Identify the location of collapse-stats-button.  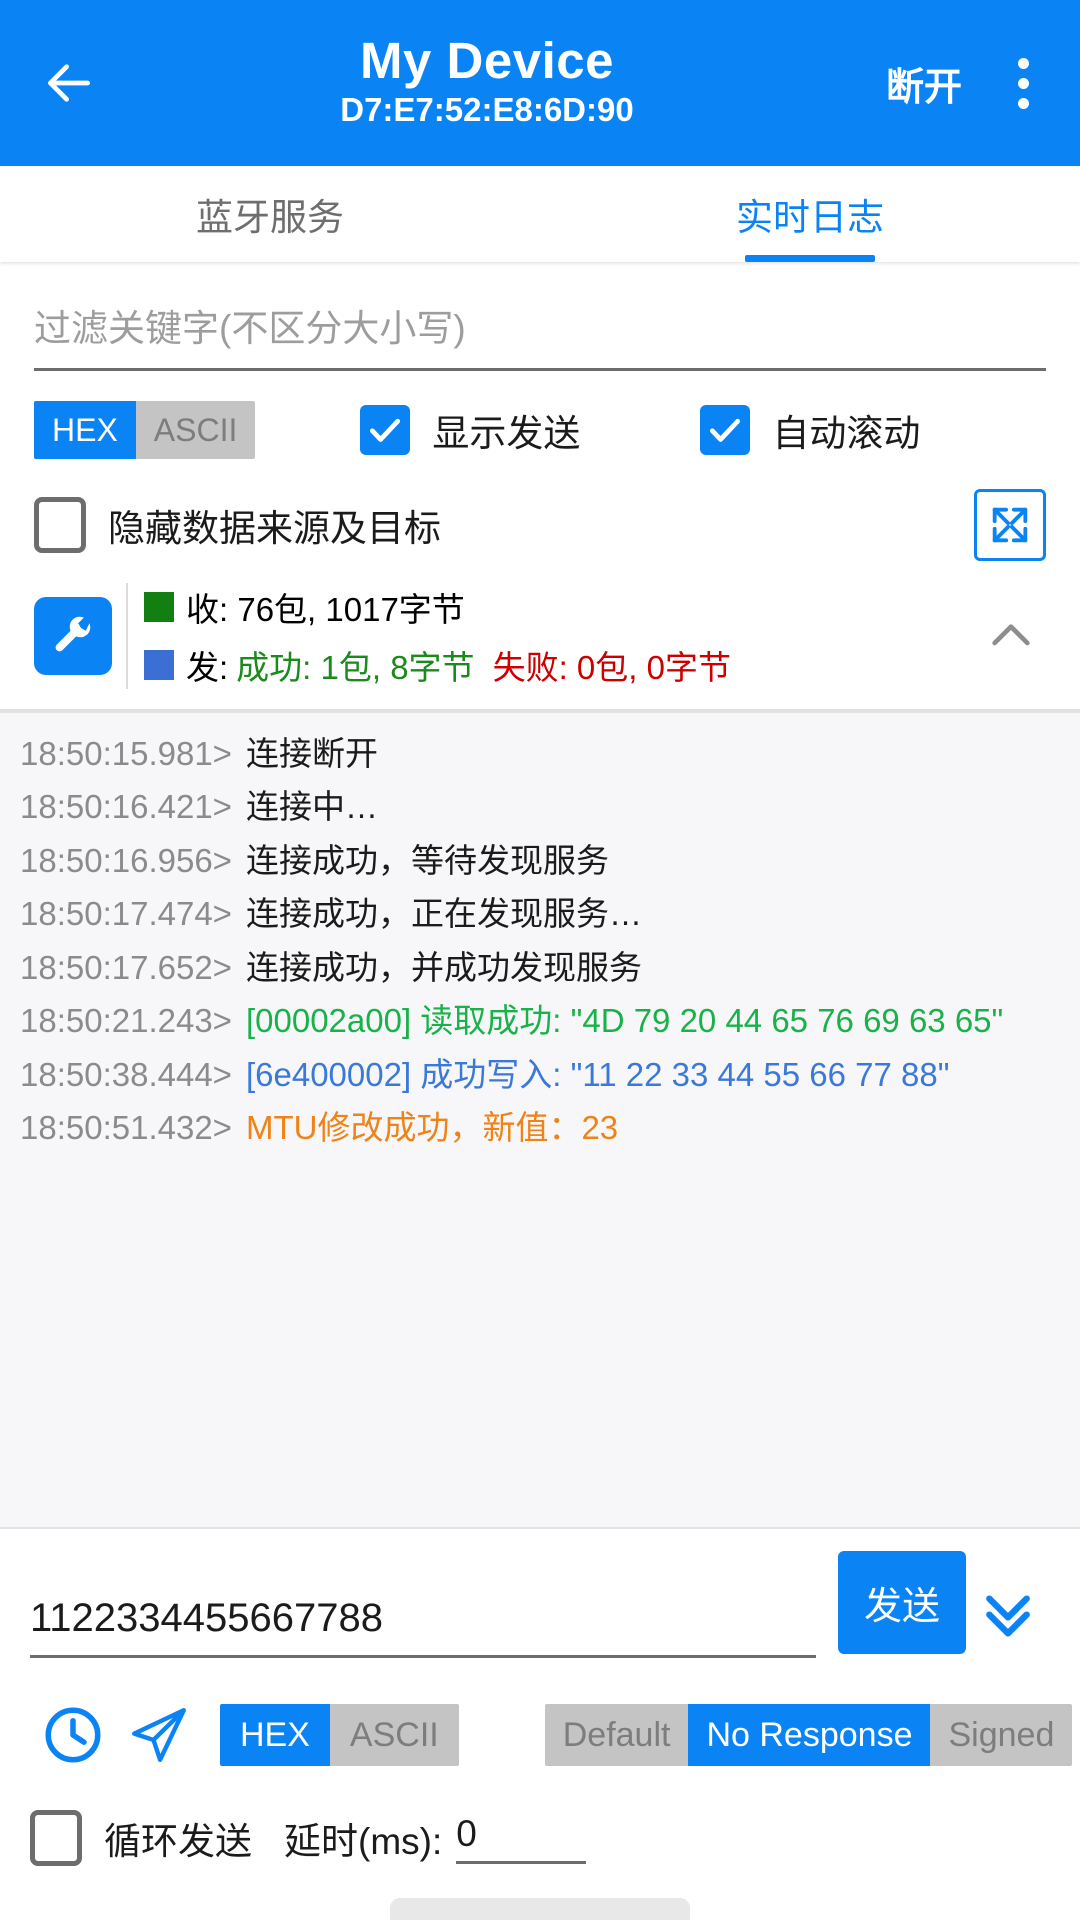
(1011, 636).